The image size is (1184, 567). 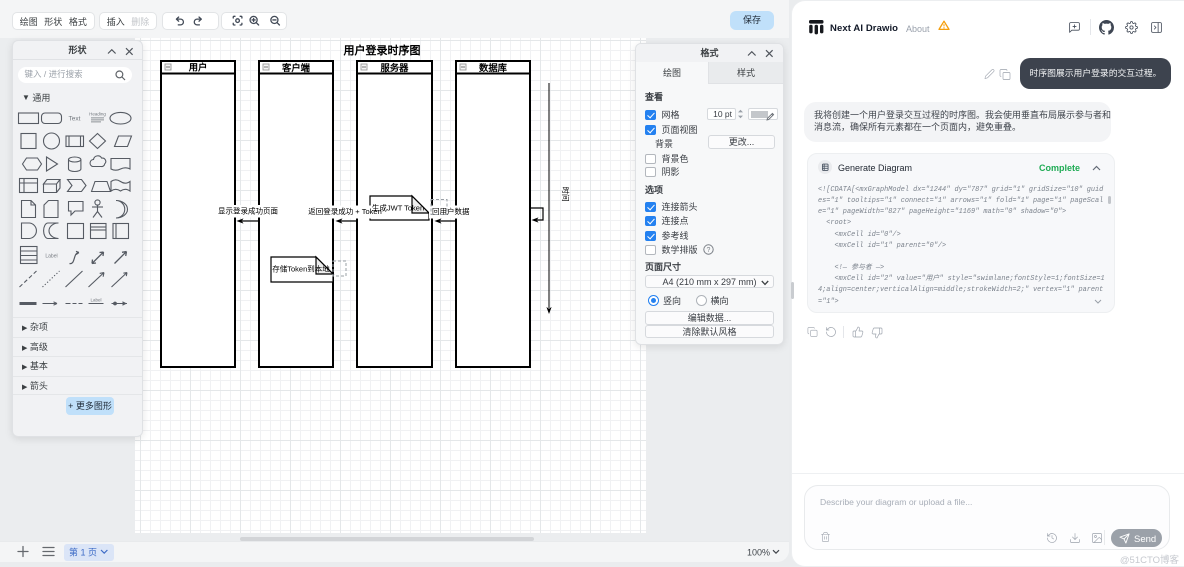 I want to click on svg-text: 用户, so click(x=198, y=67).